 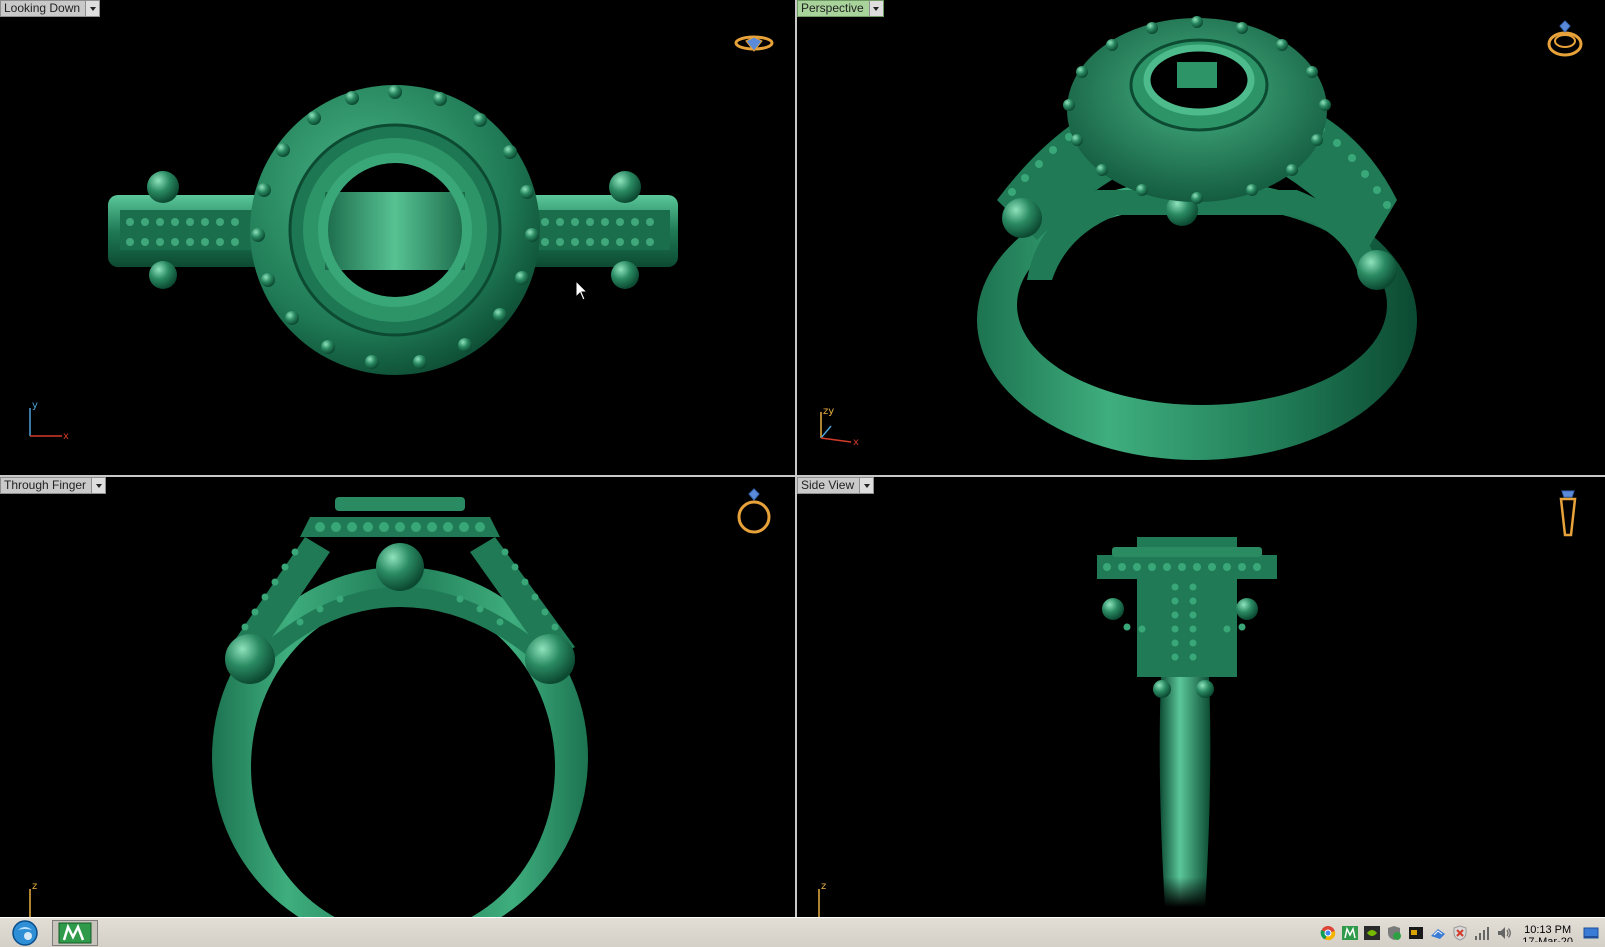 I want to click on axis-indicator-zyx: zy x, so click(x=839, y=426).